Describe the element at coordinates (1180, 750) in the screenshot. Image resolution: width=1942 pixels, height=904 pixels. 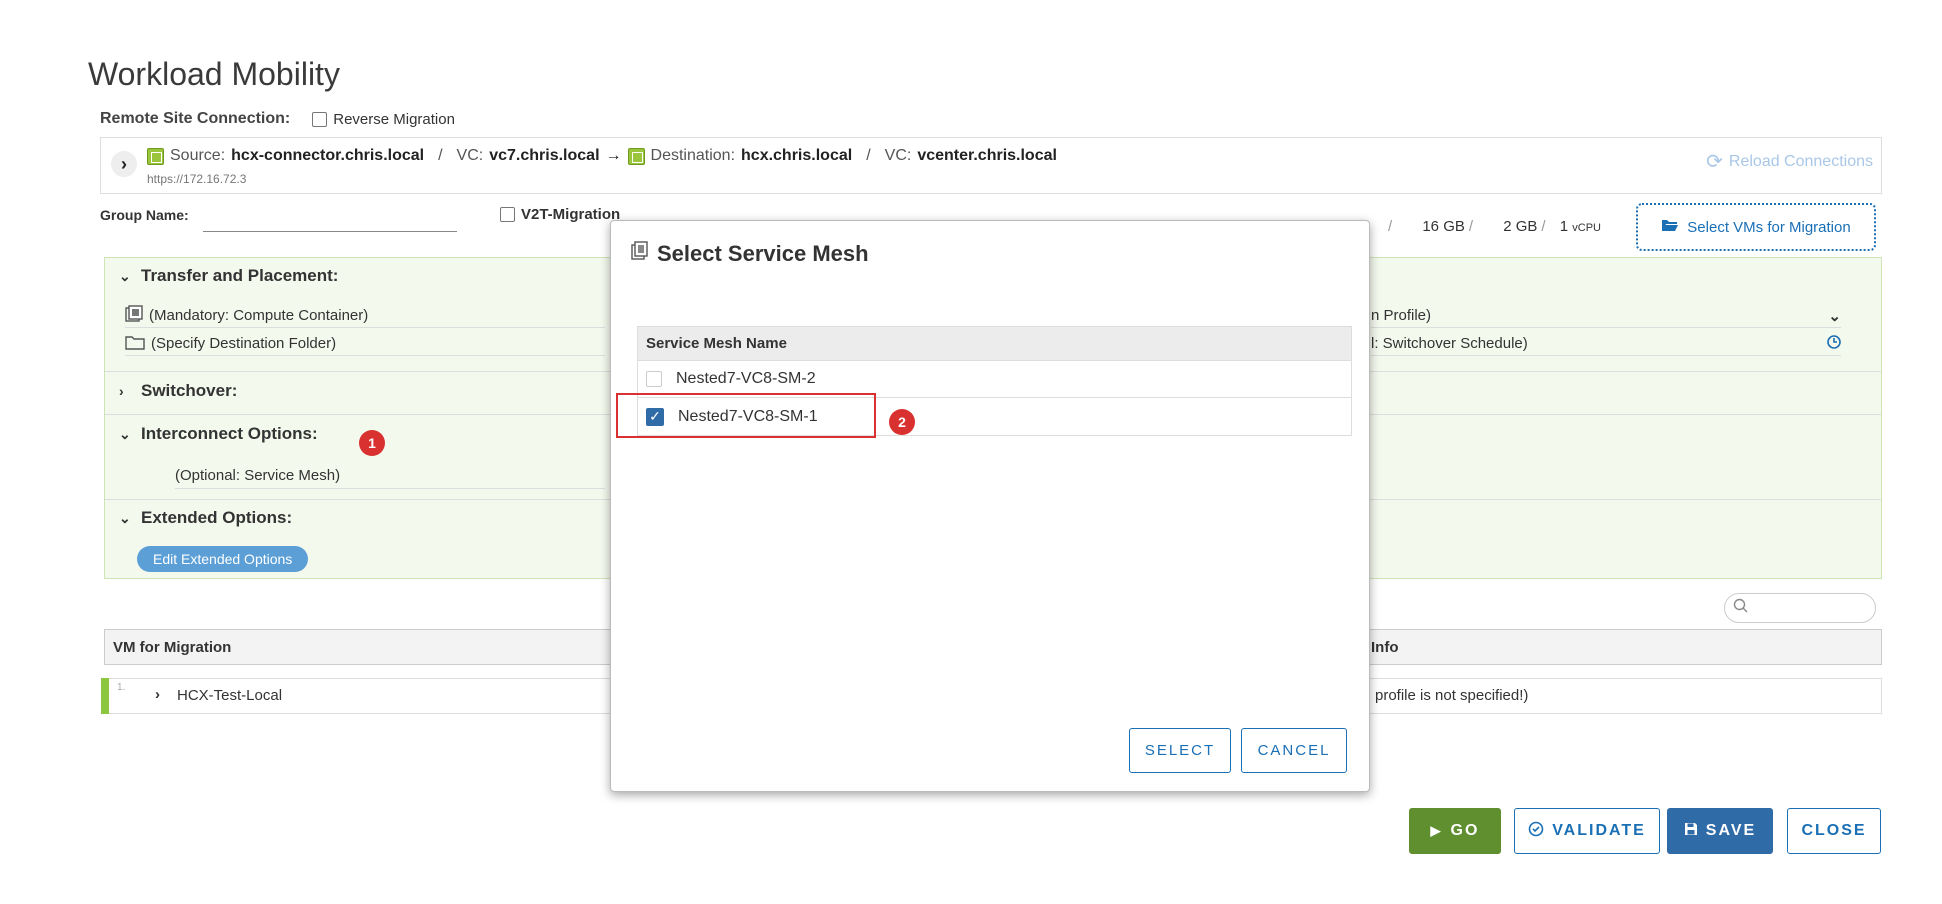
I see `select-button: SELECT` at that location.